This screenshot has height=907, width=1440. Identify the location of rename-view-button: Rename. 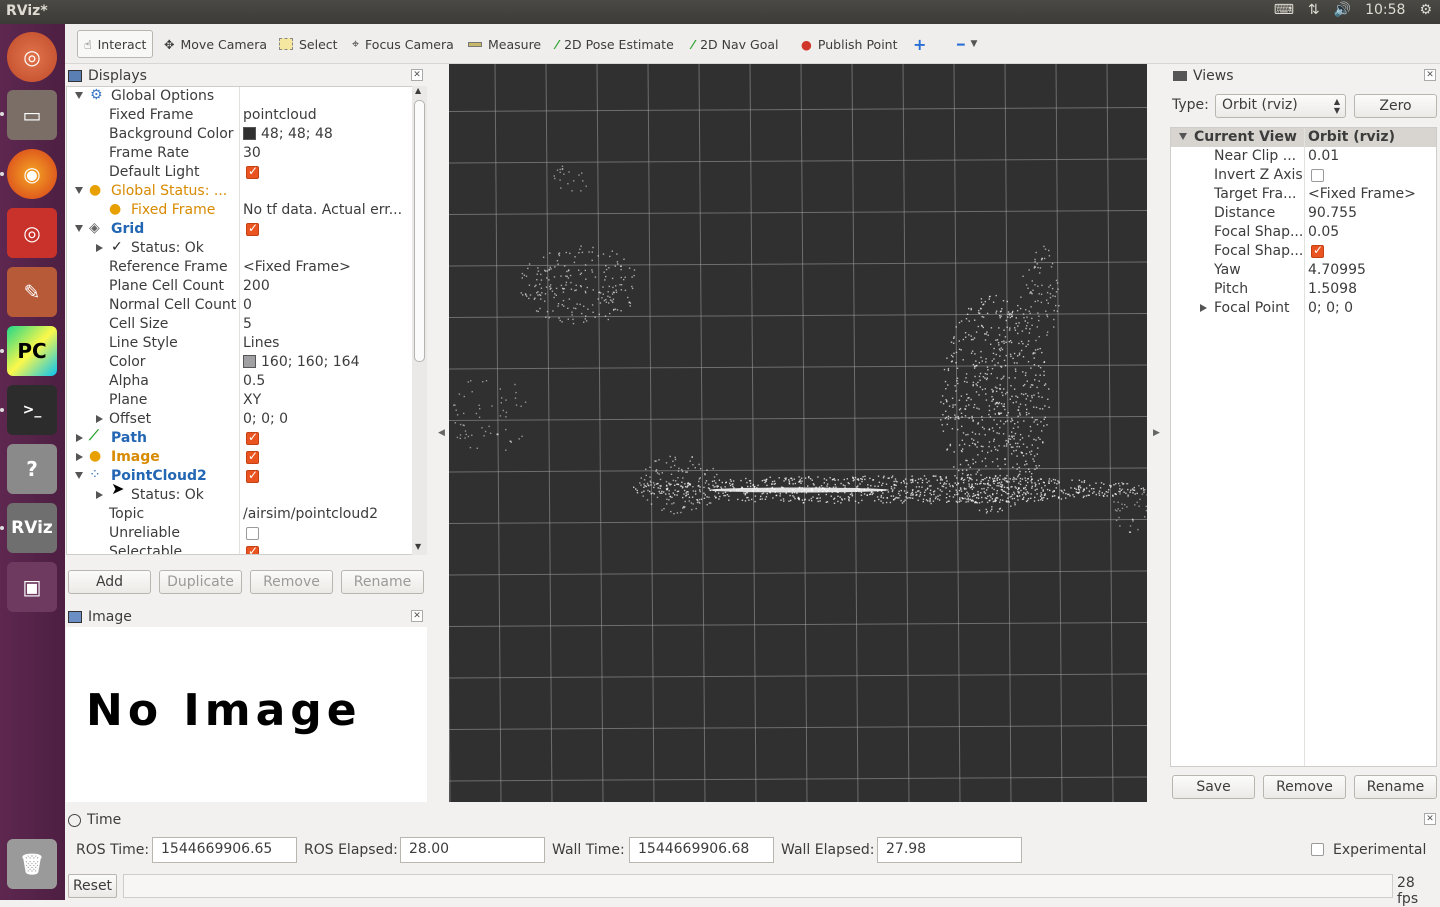
(1395, 787).